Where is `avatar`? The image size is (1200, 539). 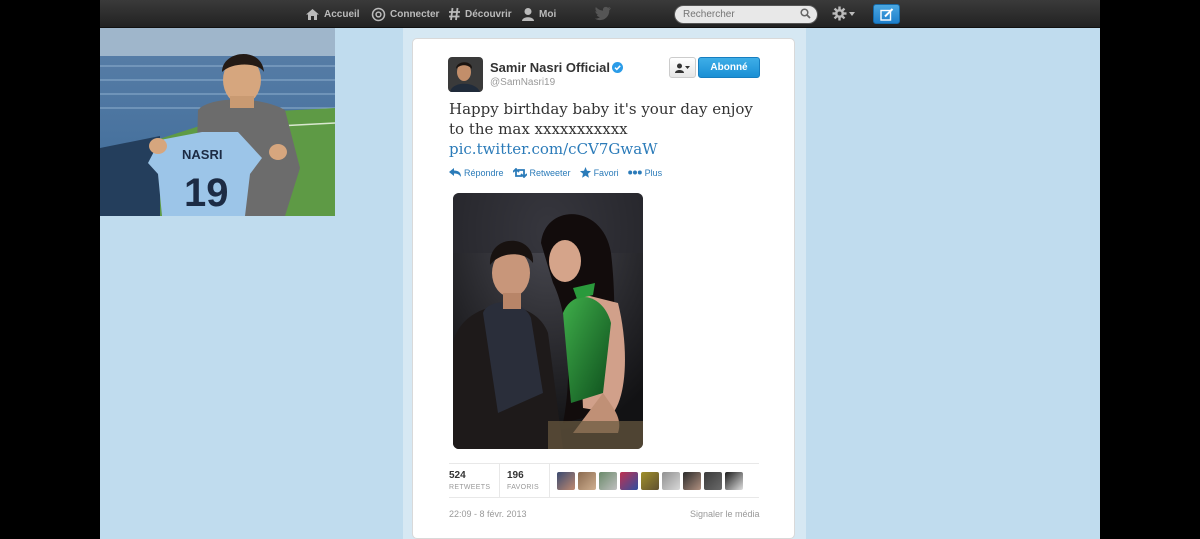
avatar is located at coordinates (465, 74).